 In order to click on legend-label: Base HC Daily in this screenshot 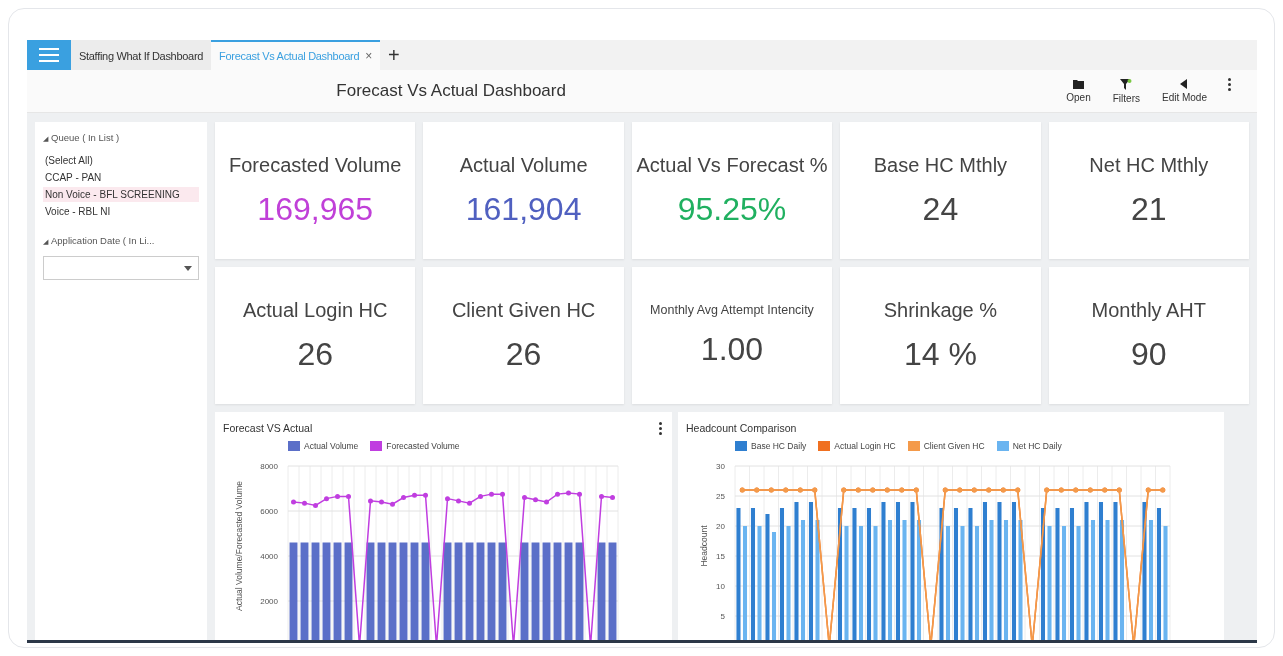, I will do `click(779, 446)`.